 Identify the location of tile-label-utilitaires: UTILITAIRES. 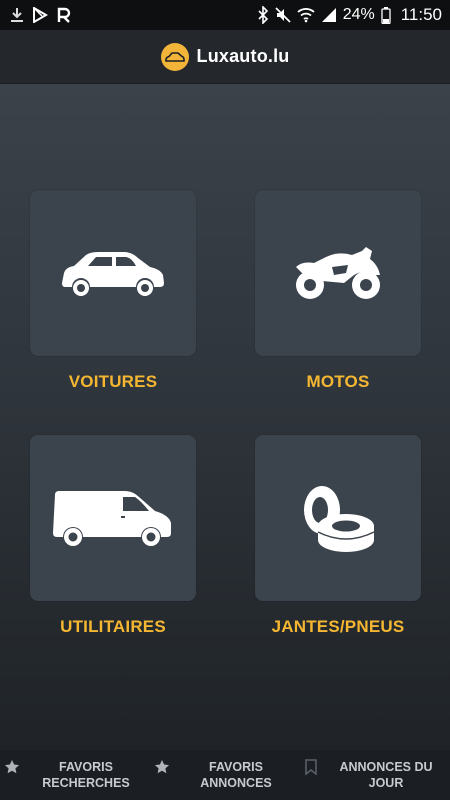
(113, 627).